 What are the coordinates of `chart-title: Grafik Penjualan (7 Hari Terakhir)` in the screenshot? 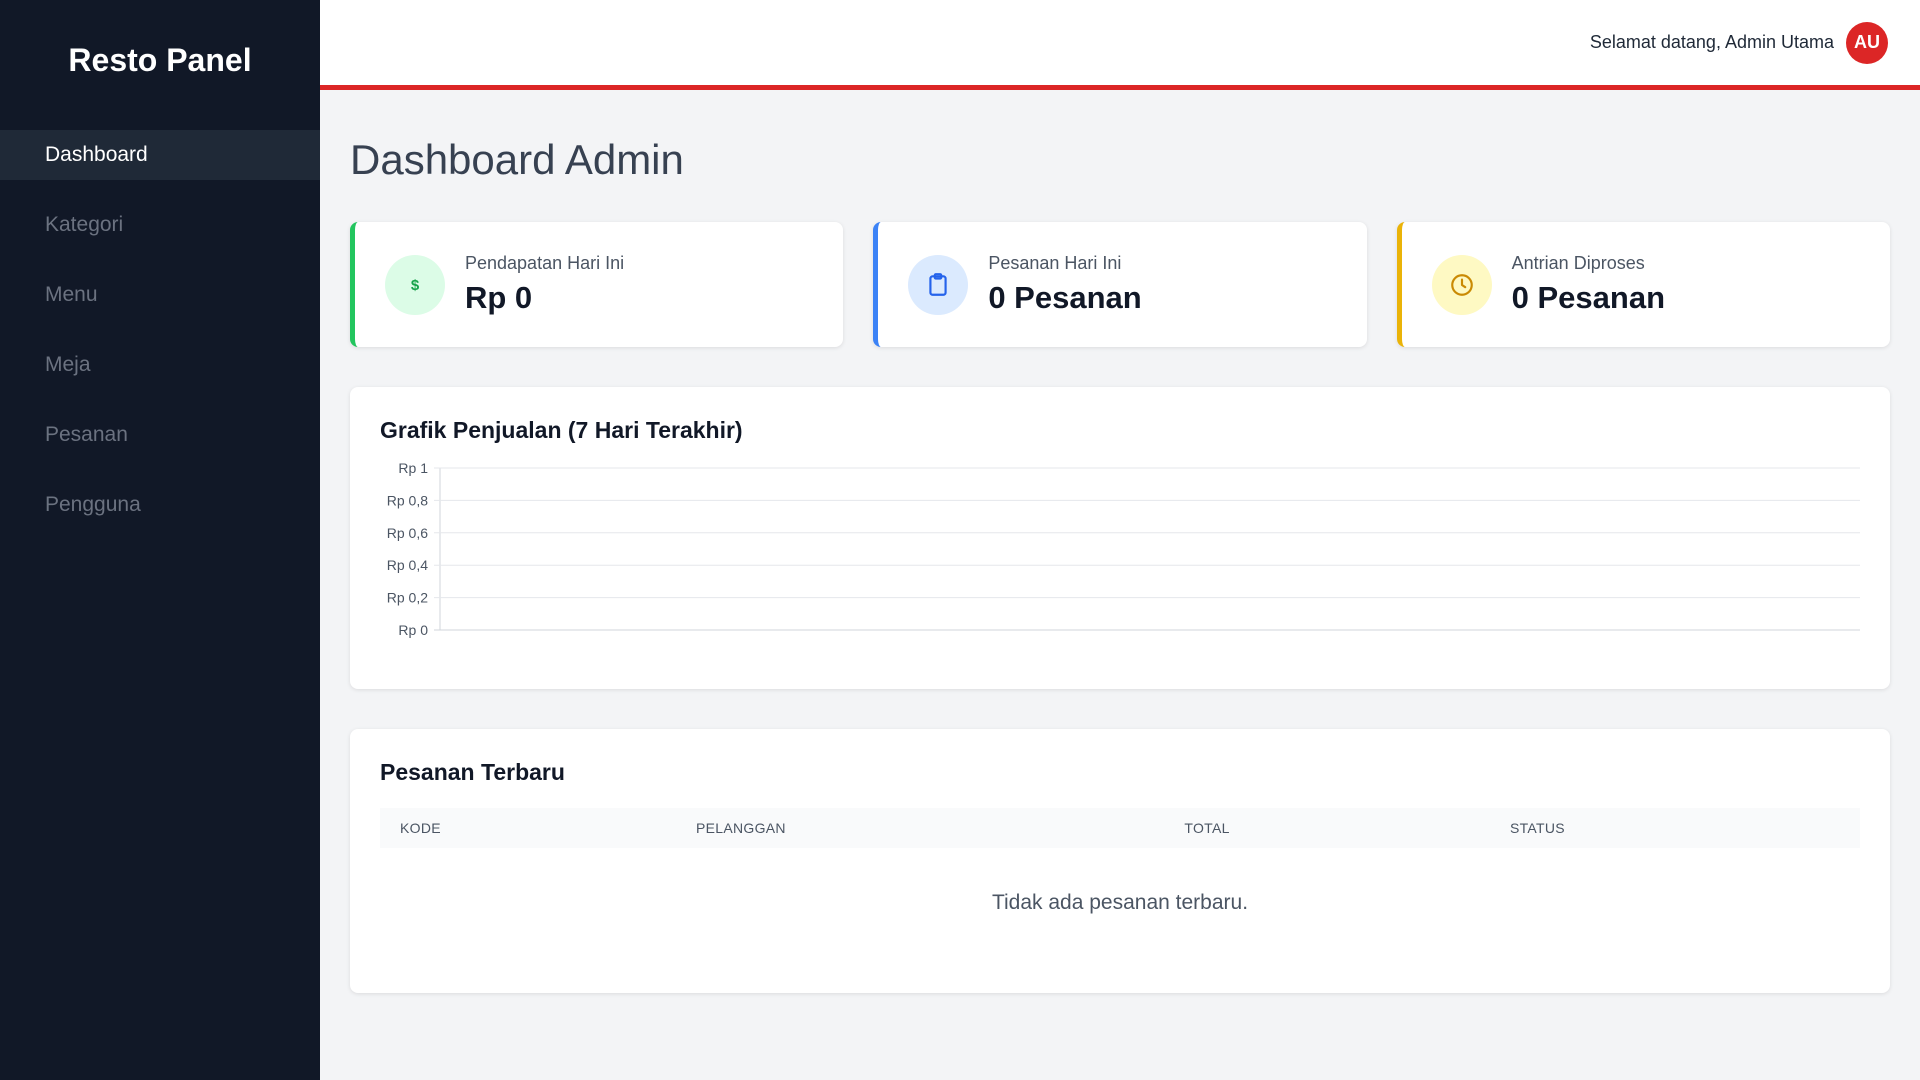 It's located at (561, 430).